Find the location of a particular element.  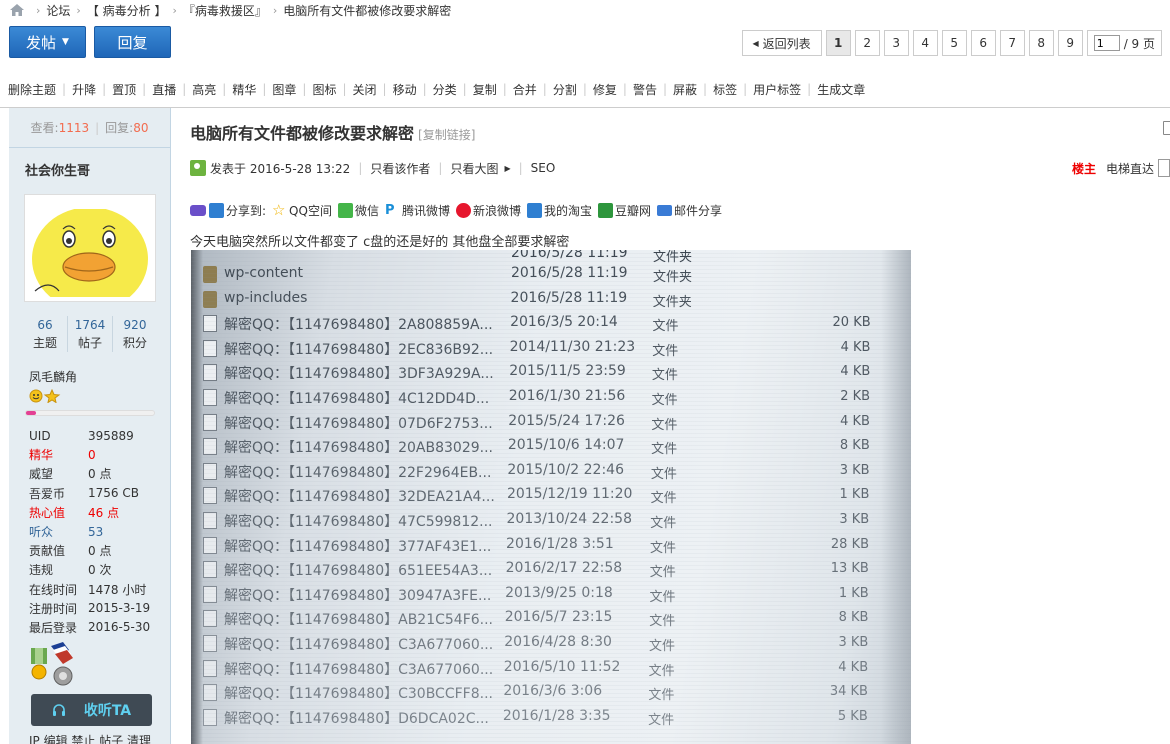

share-qzone: ☆ QQ空间 is located at coordinates (302, 210).